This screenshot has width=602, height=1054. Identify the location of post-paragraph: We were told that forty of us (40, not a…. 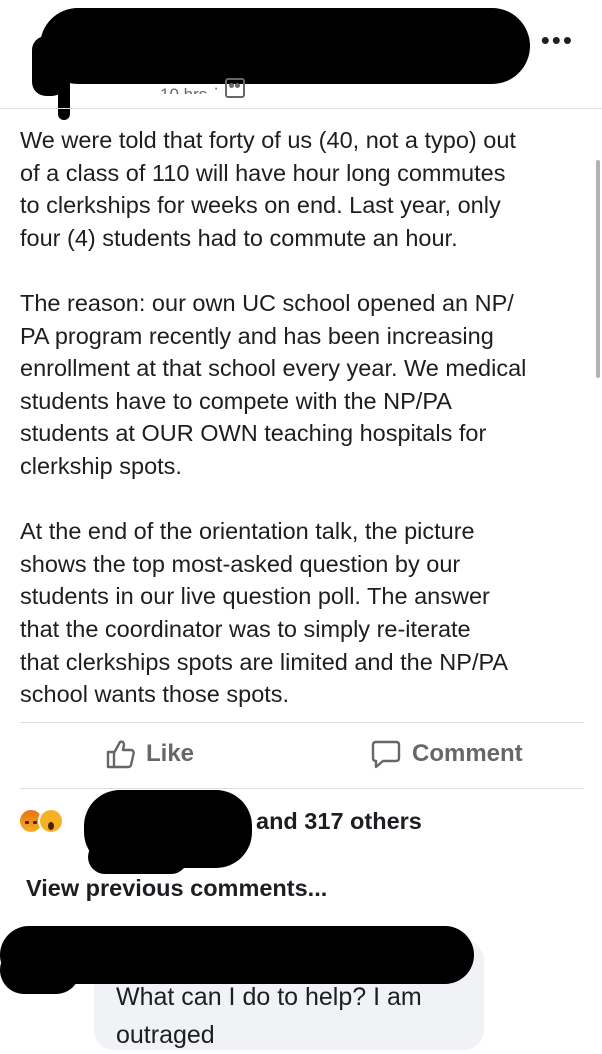
(268, 189).